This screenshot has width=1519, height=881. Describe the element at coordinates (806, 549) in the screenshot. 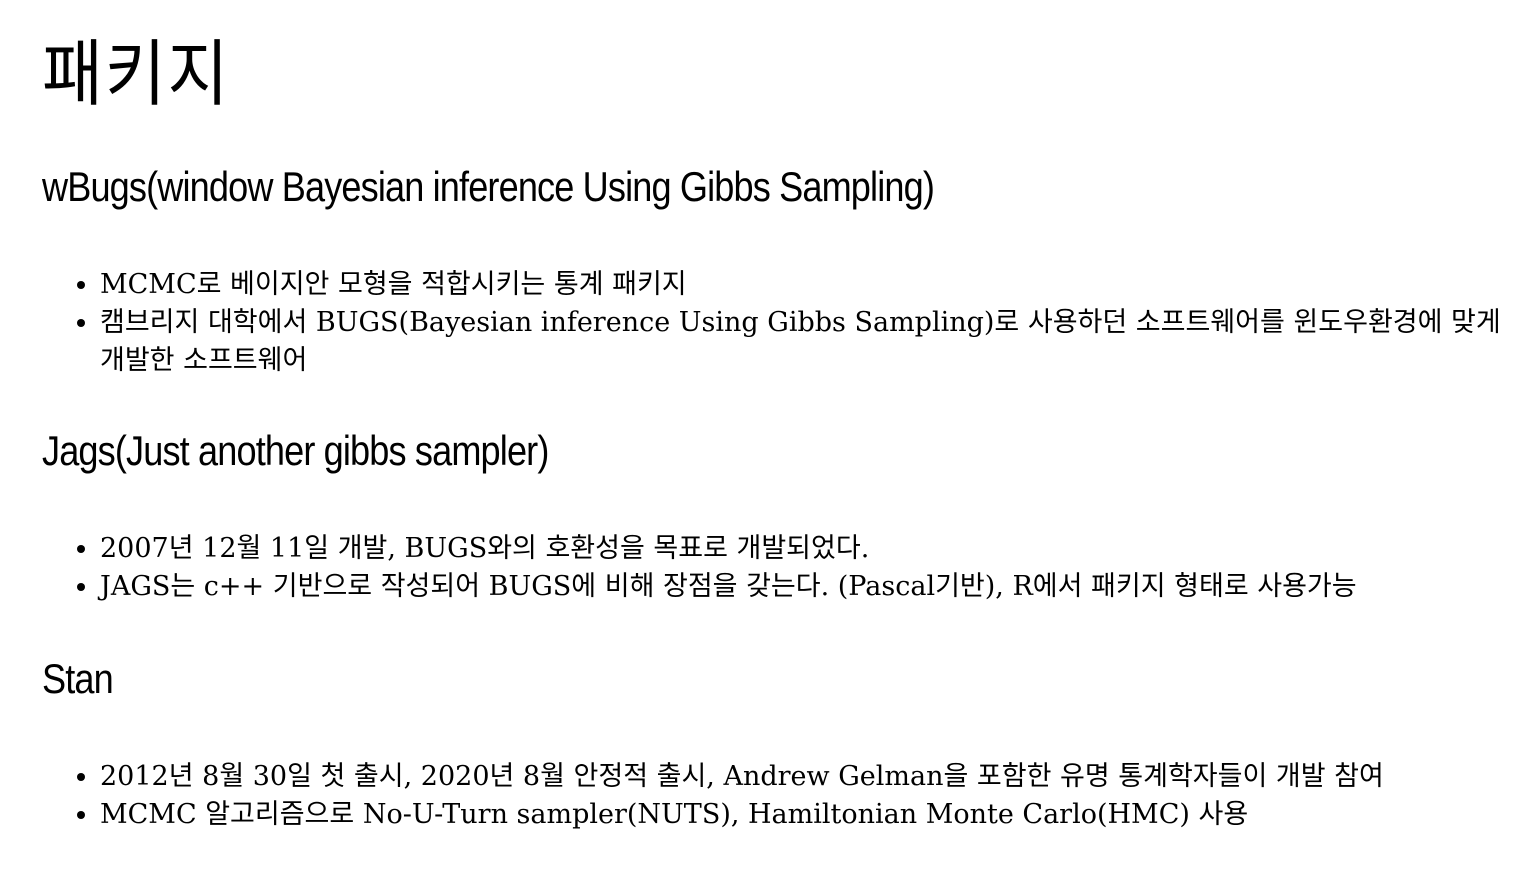

I see `list-item: 2007년 12월 11일 개발, BUGS와의 호환성을 목표로 개발되었다.` at that location.